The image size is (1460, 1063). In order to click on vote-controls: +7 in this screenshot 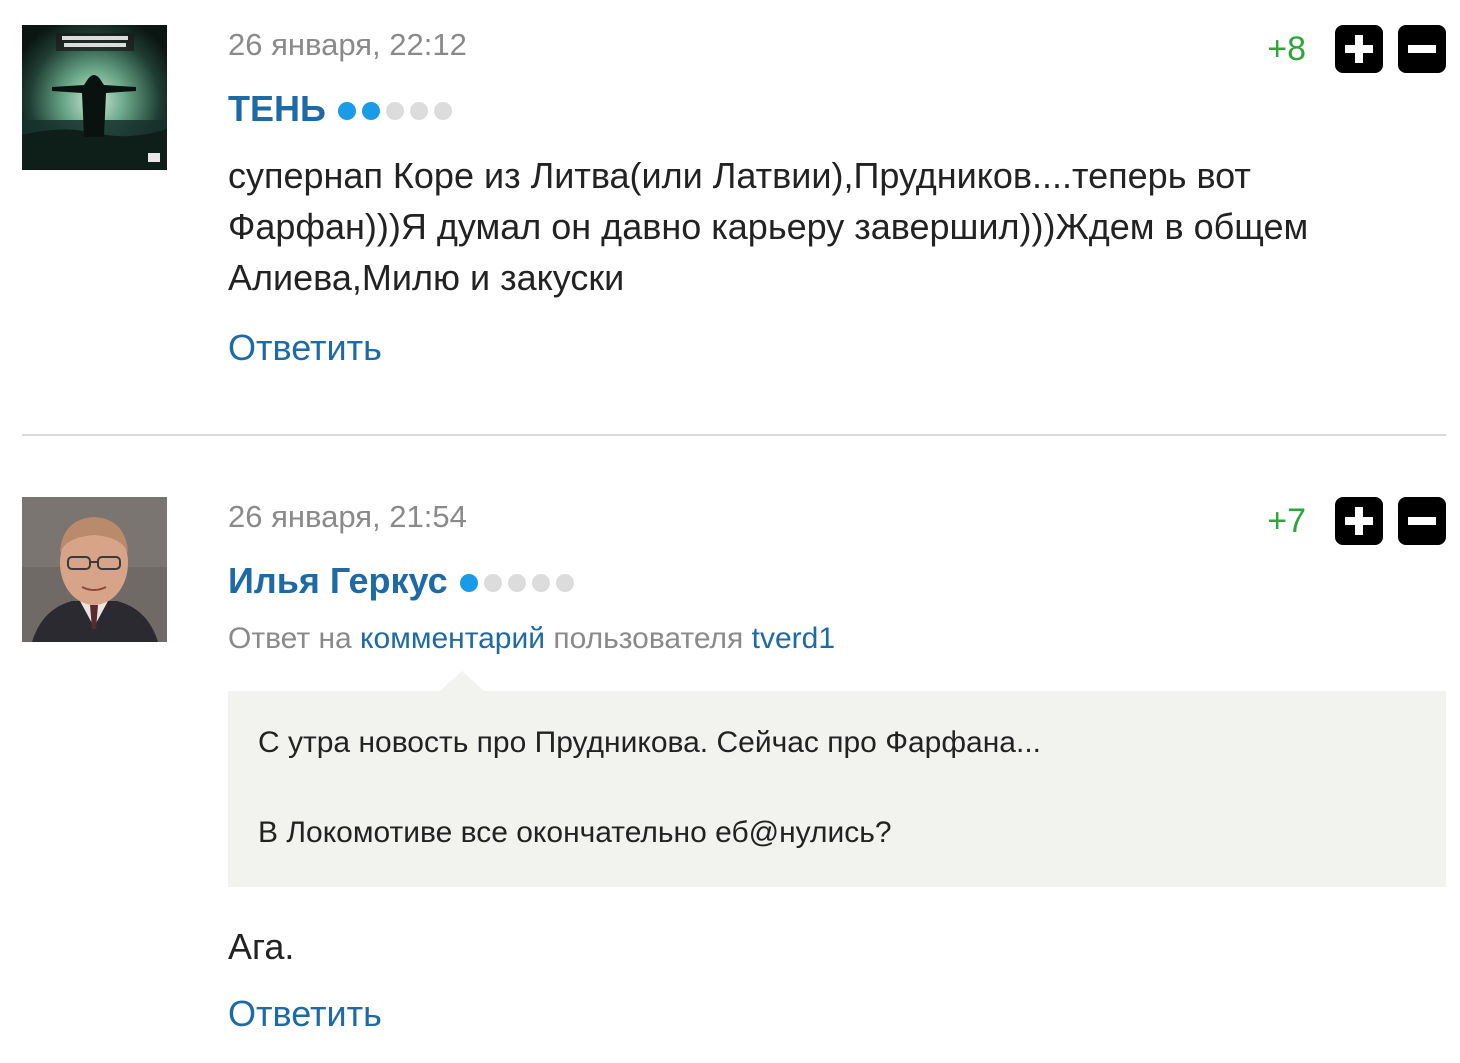, I will do `click(1356, 521)`.